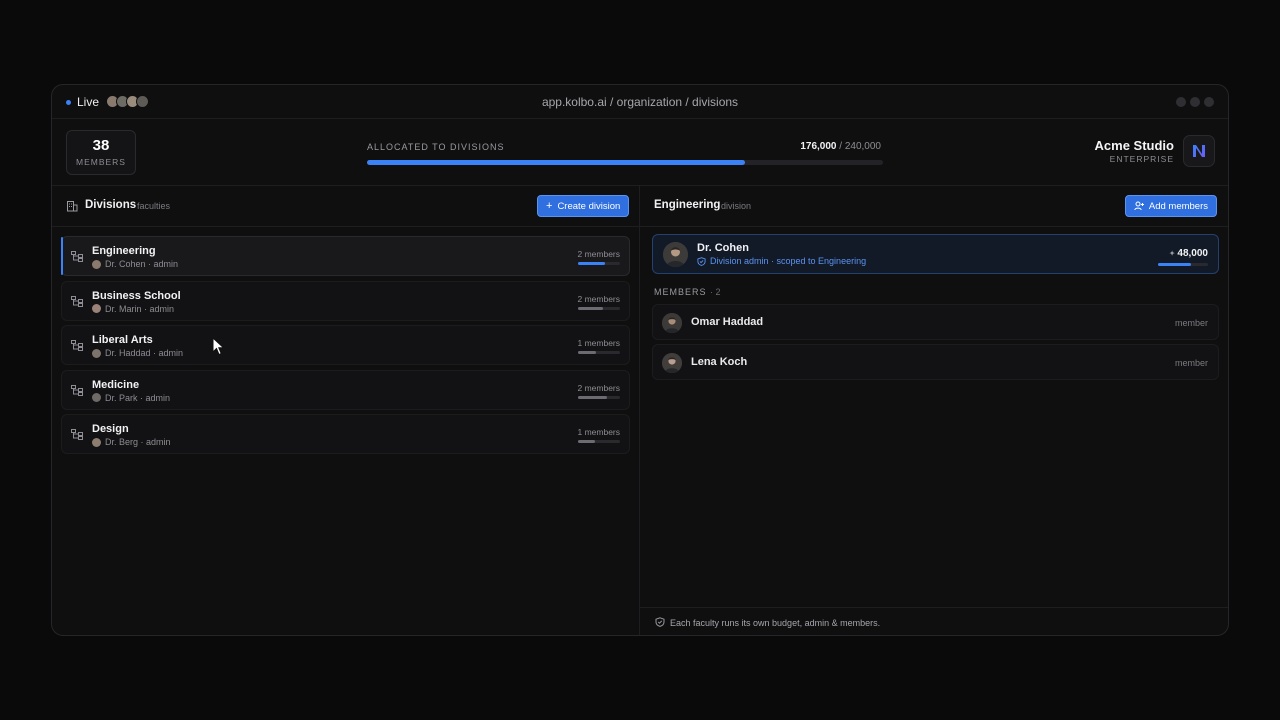 The width and height of the screenshot is (1280, 720). I want to click on divisions-panel-header: Divisions faculties + Create division, so click(345, 206).